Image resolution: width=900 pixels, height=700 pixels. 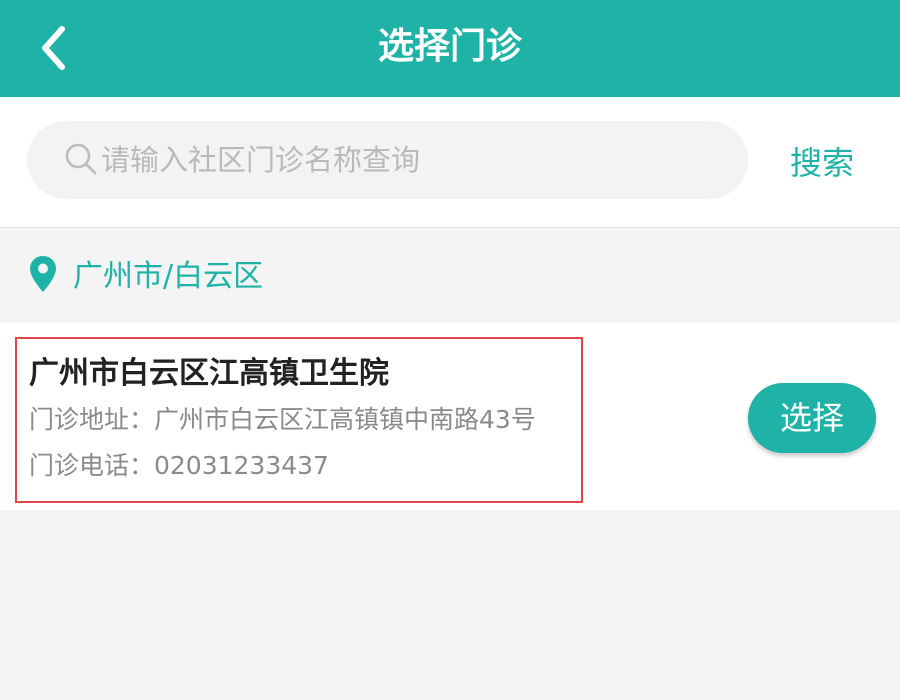 What do you see at coordinates (450, 275) in the screenshot?
I see `location-row: 广州市/白云区` at bounding box center [450, 275].